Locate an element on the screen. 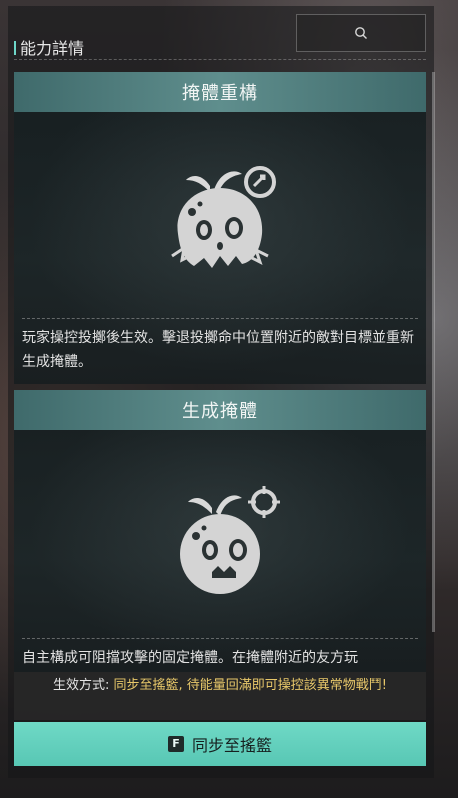 The height and width of the screenshot is (798, 458). search-icon is located at coordinates (361, 33).